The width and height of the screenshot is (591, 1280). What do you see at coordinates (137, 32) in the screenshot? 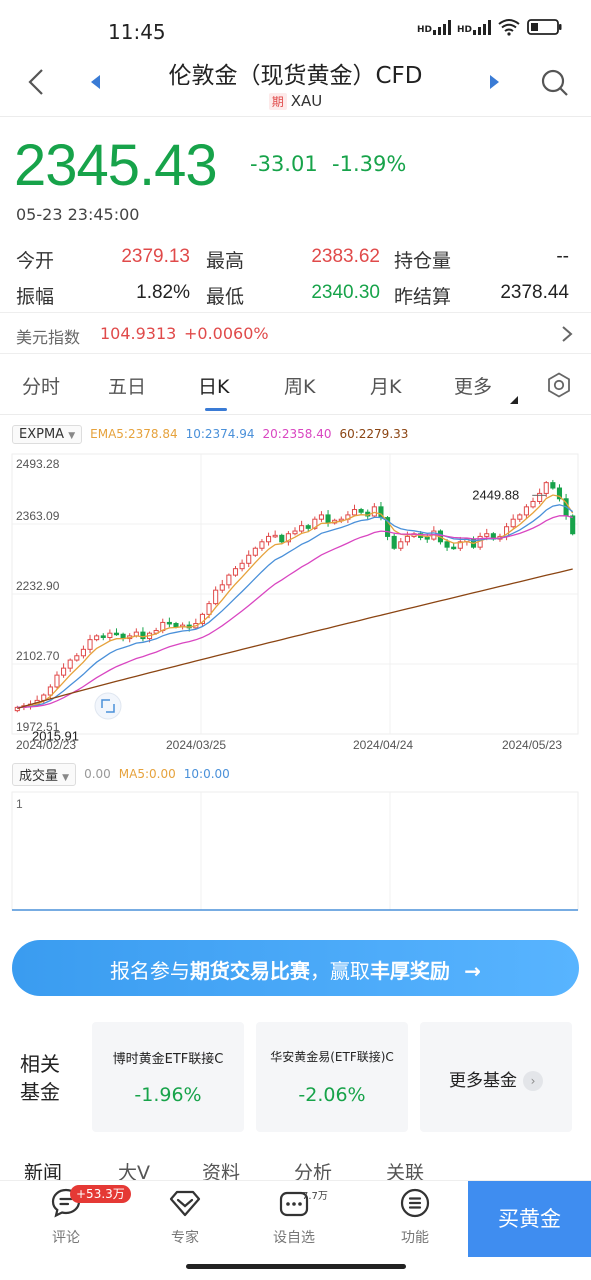
I see `status-time: 11:45` at bounding box center [137, 32].